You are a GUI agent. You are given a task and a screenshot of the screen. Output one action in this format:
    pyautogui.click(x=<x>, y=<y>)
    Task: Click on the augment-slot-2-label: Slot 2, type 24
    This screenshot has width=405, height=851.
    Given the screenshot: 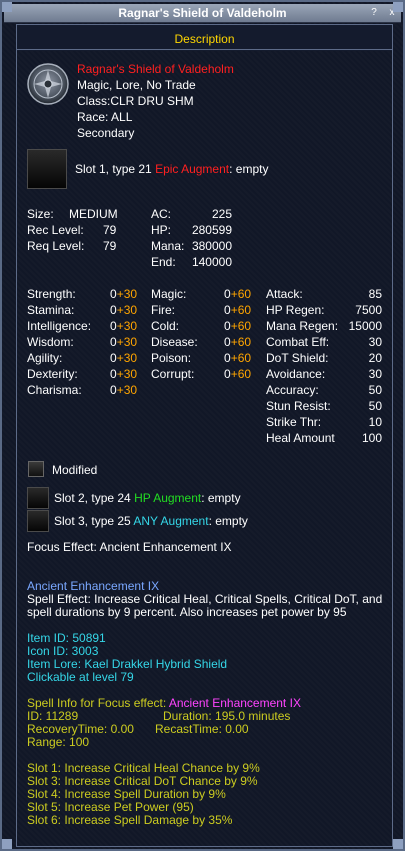 What is the action you would take?
    pyautogui.click(x=94, y=498)
    